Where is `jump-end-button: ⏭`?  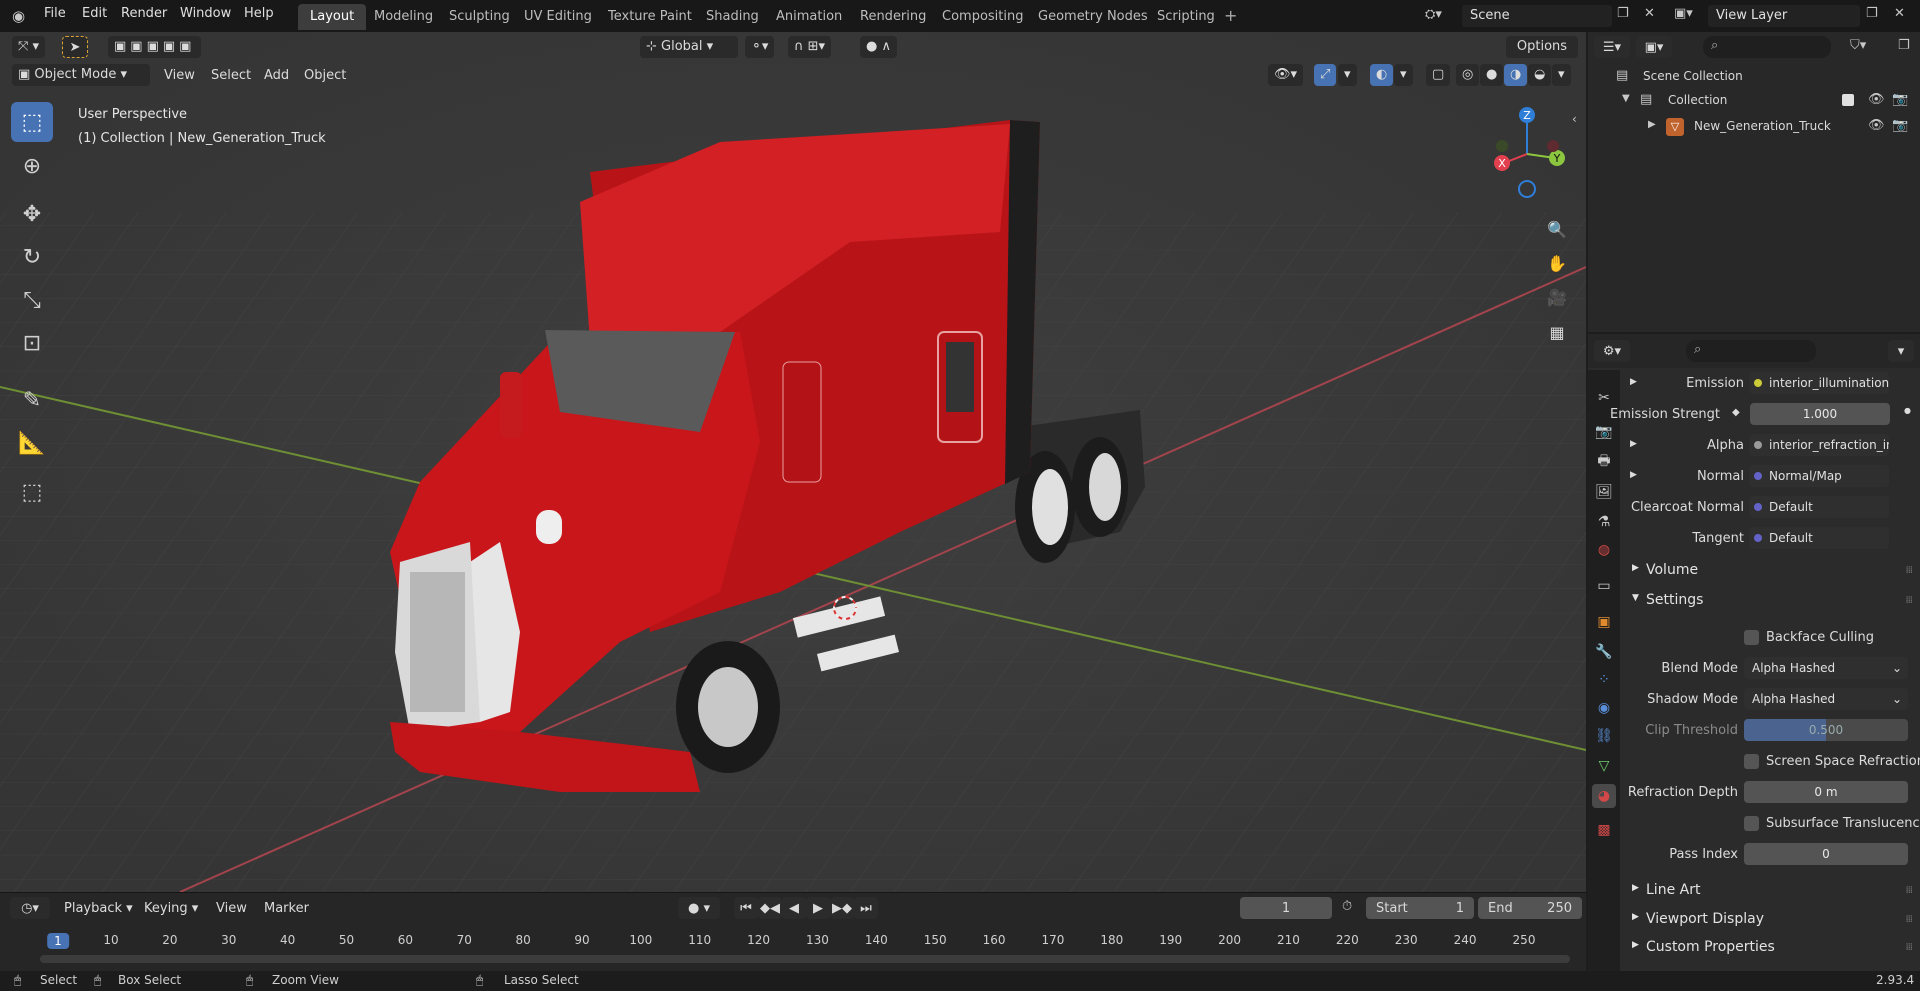 jump-end-button: ⏭ is located at coordinates (866, 908).